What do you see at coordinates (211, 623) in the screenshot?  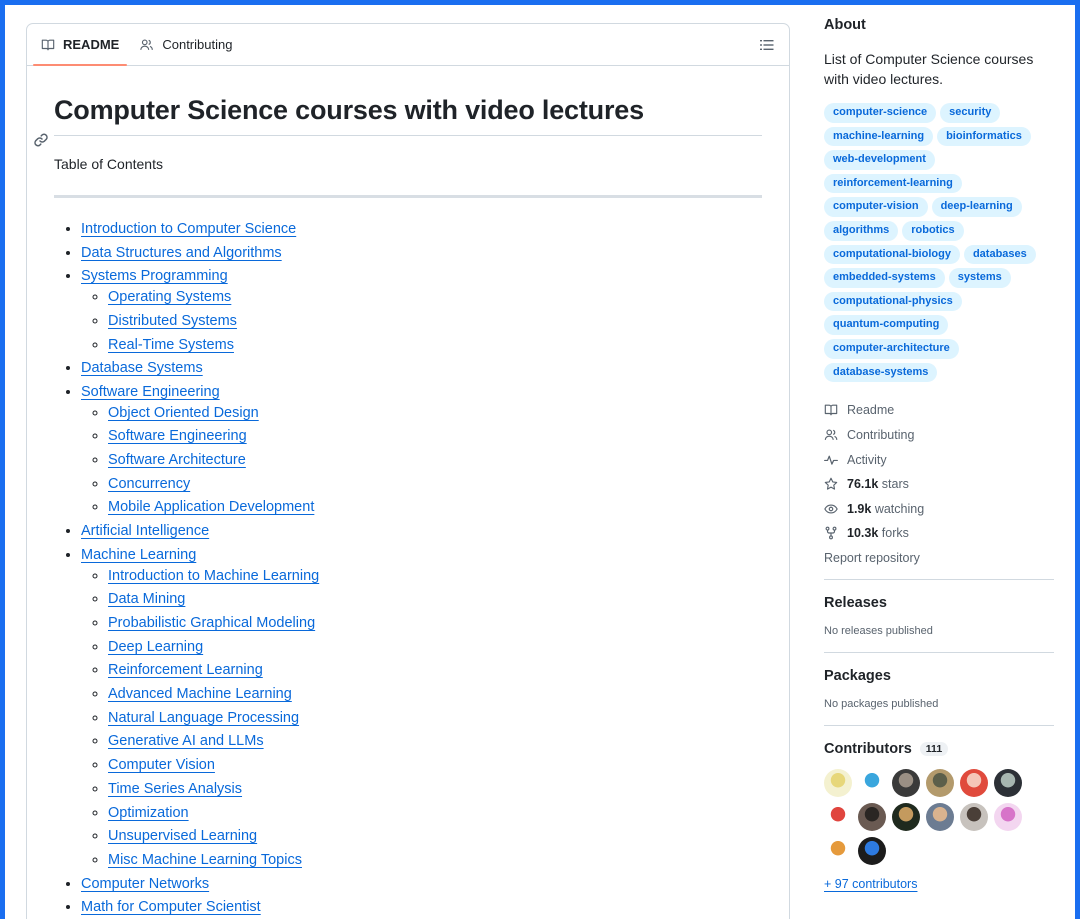 I see `toc-sublink: Probabilistic Graphical Modeling` at bounding box center [211, 623].